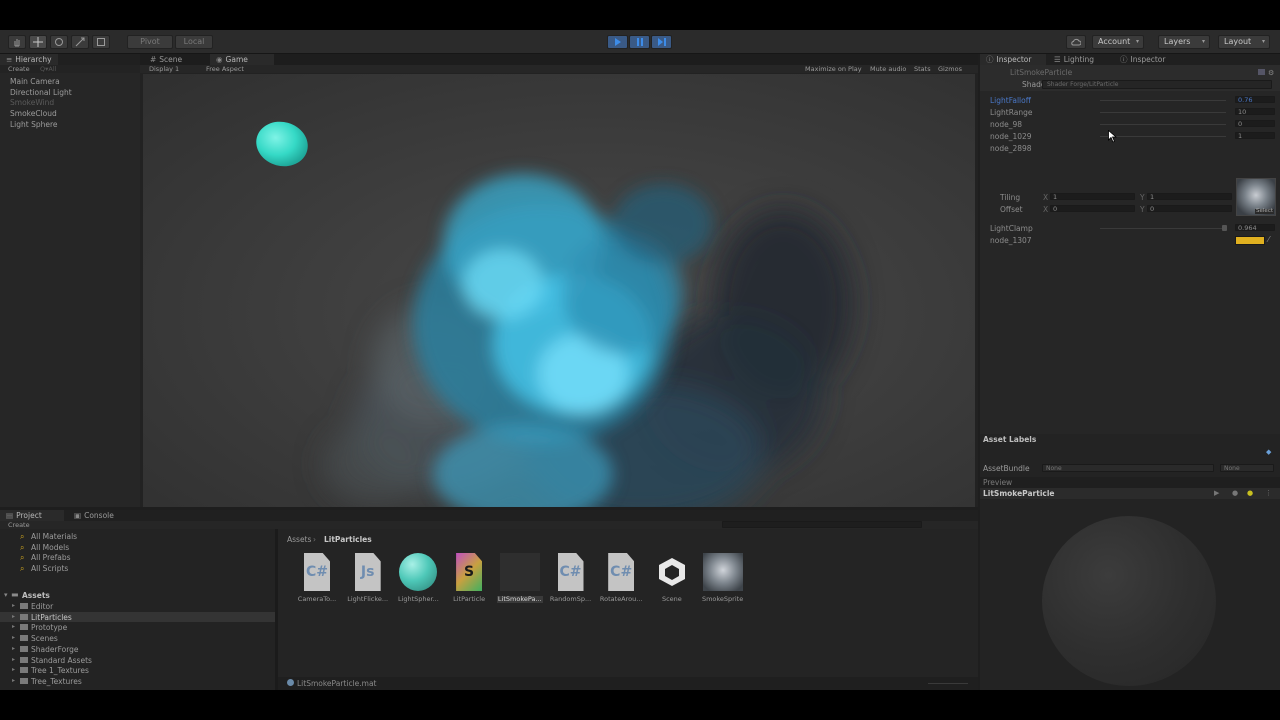 Image resolution: width=1280 pixels, height=720 pixels. Describe the element at coordinates (822, 524) in the screenshot. I see `project-search-input` at that location.